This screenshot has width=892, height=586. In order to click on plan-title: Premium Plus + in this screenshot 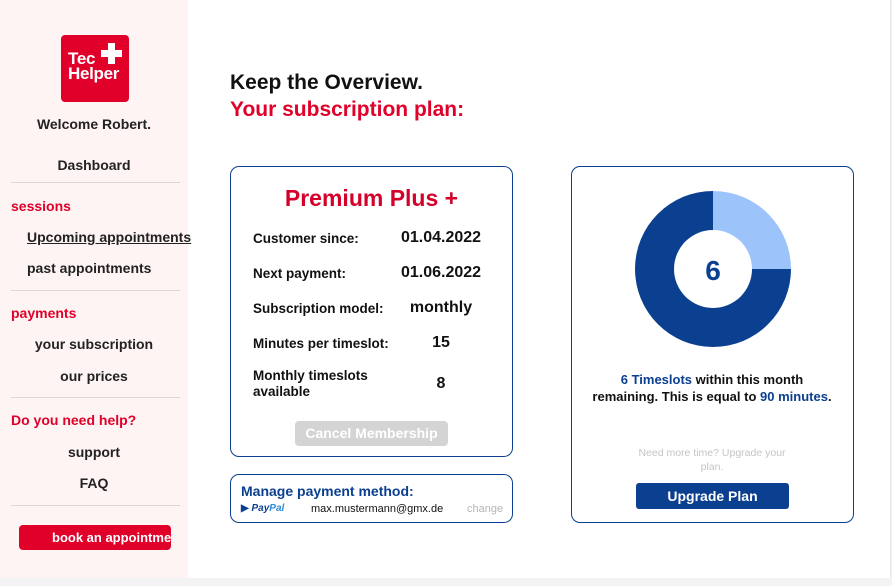, I will do `click(371, 198)`.